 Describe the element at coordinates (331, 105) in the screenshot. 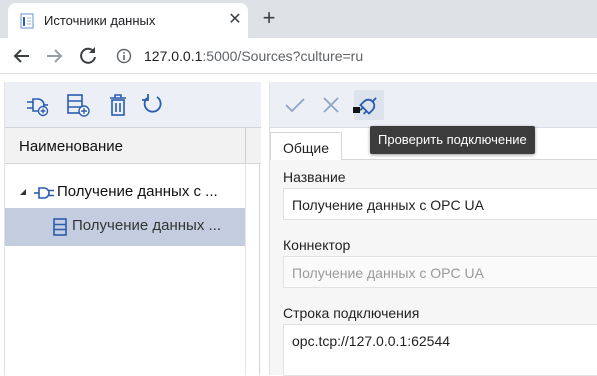

I see `cancel-icon` at that location.